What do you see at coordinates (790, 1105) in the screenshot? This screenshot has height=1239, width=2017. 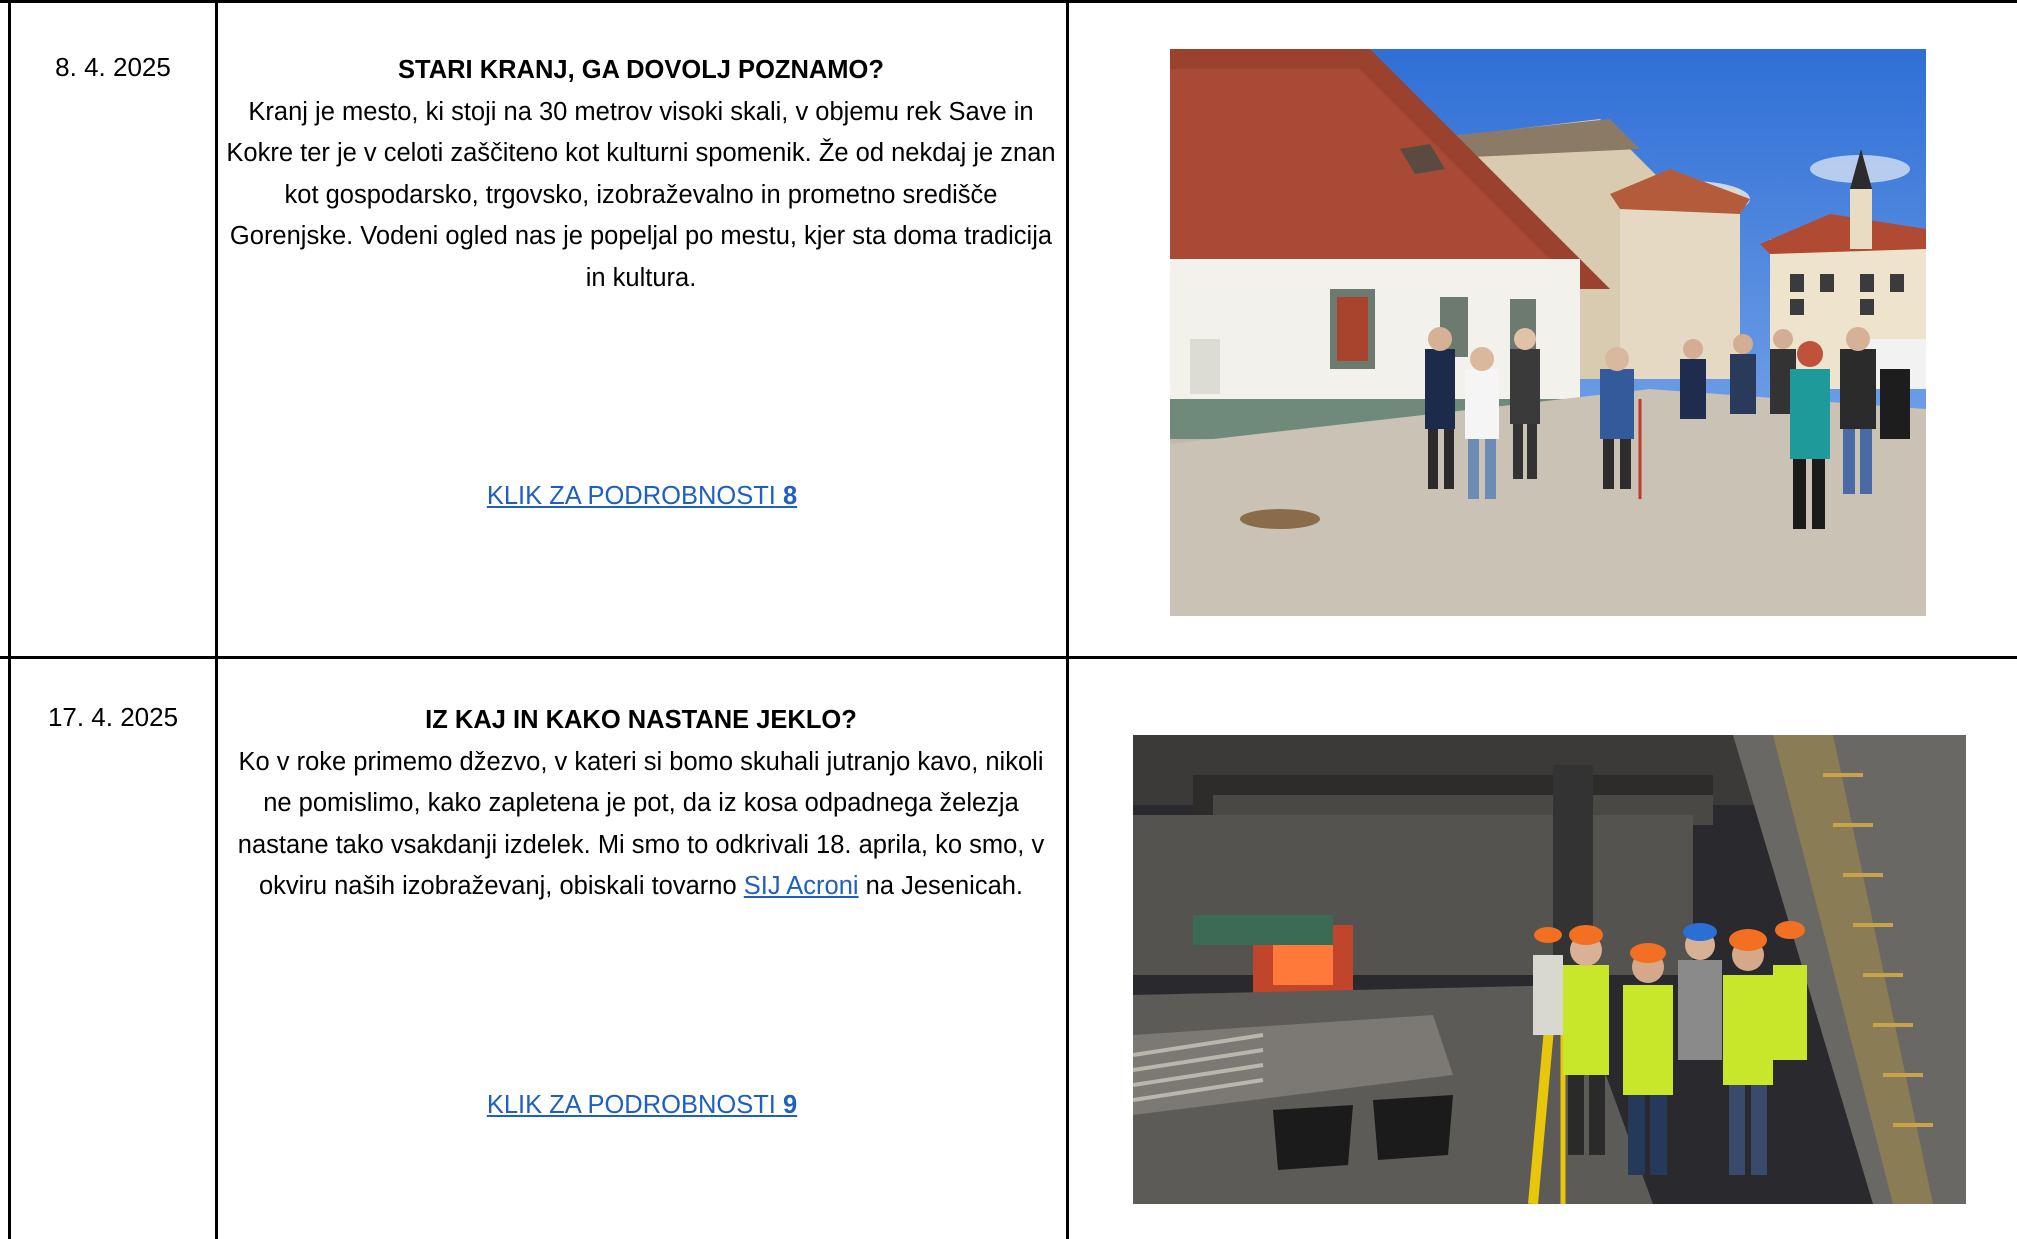 I see `details-link-number: 9` at bounding box center [790, 1105].